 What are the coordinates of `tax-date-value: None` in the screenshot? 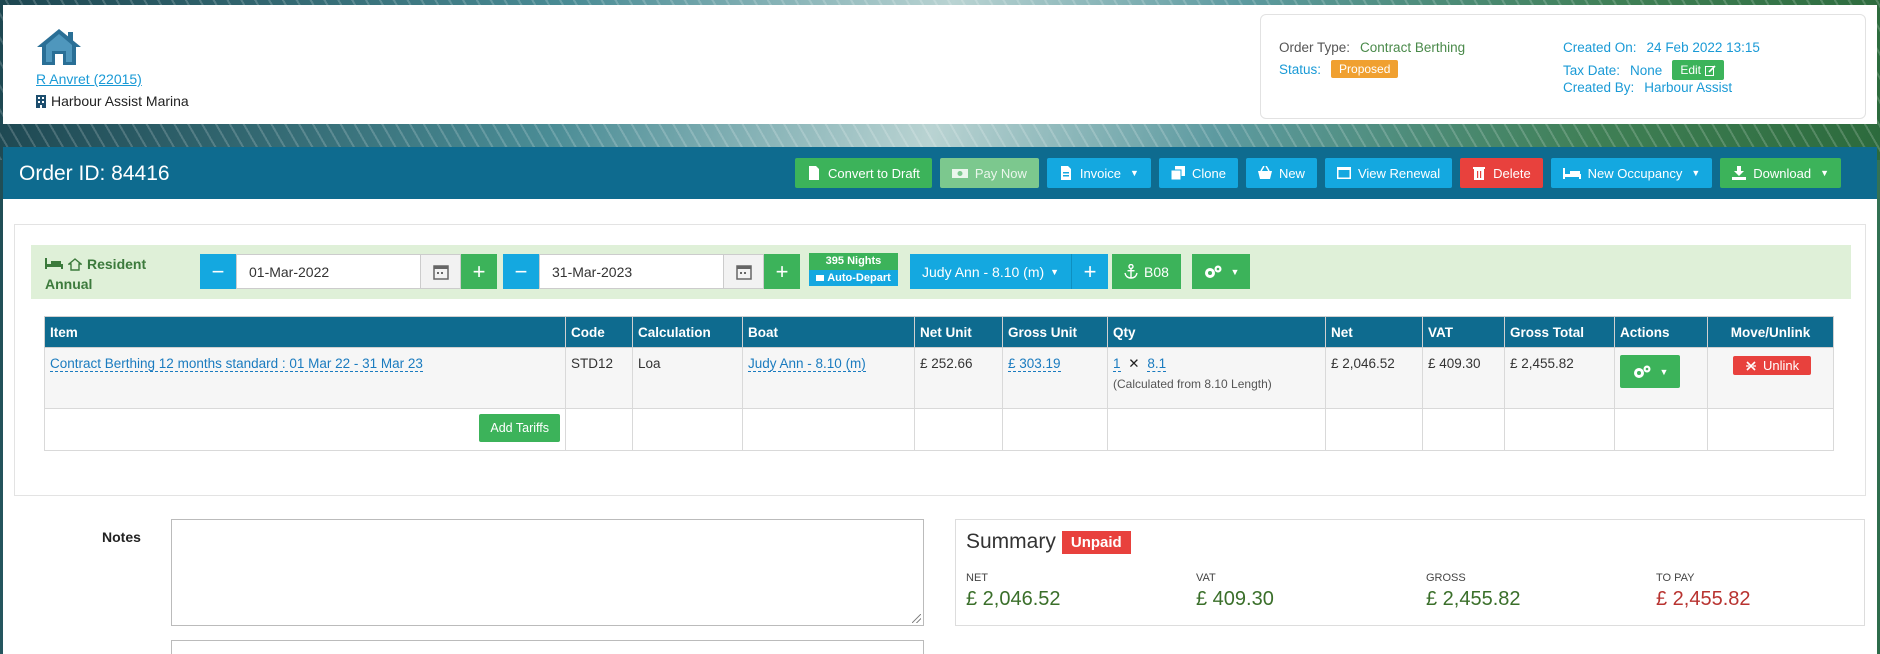 It's located at (1646, 70).